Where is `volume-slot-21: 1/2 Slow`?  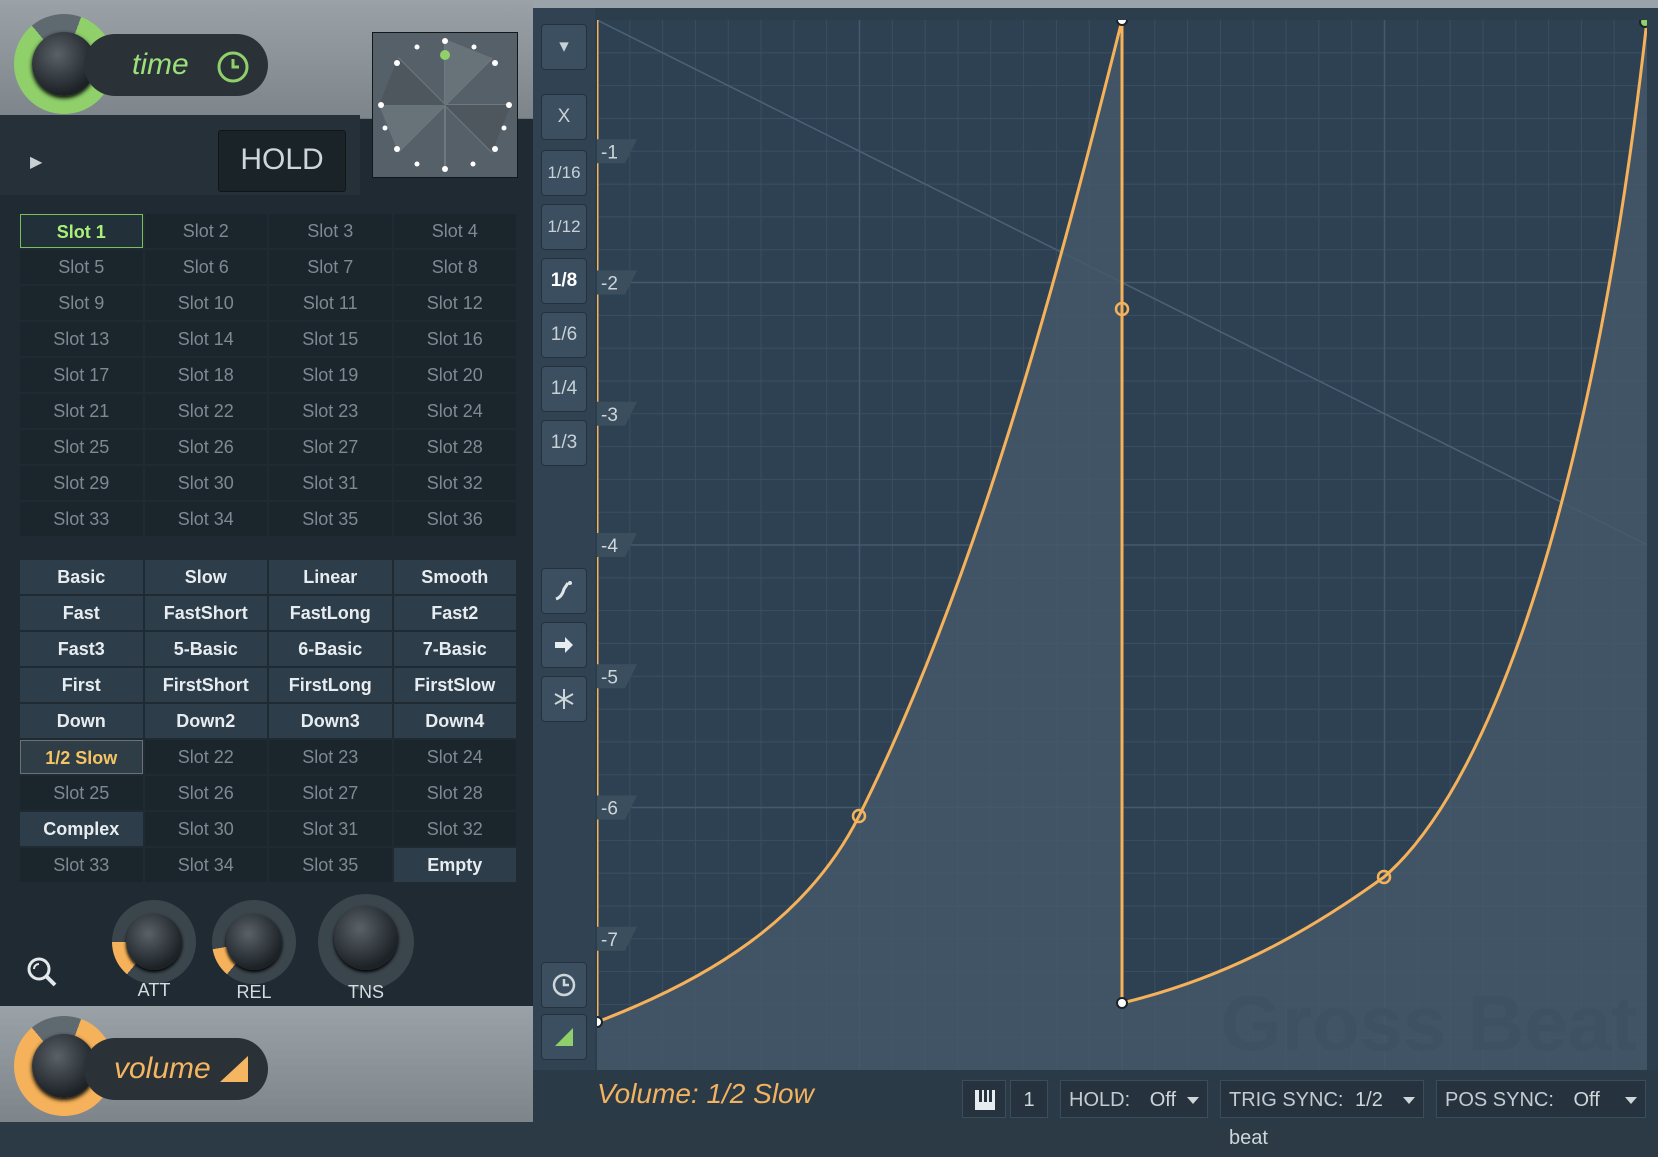
volume-slot-21: 1/2 Slow is located at coordinates (81, 757).